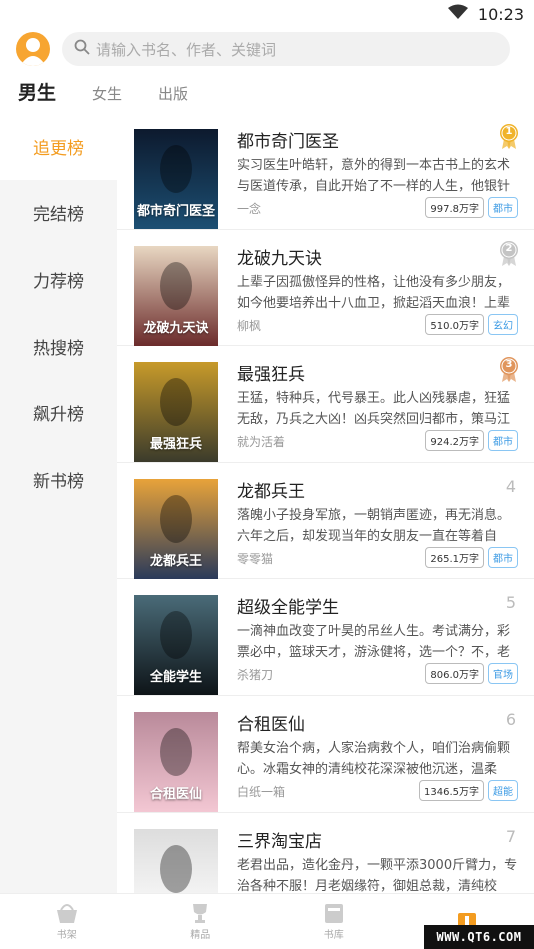 The width and height of the screenshot is (534, 949). Describe the element at coordinates (288, 608) in the screenshot. I see `book-title: 超级全能学生` at that location.